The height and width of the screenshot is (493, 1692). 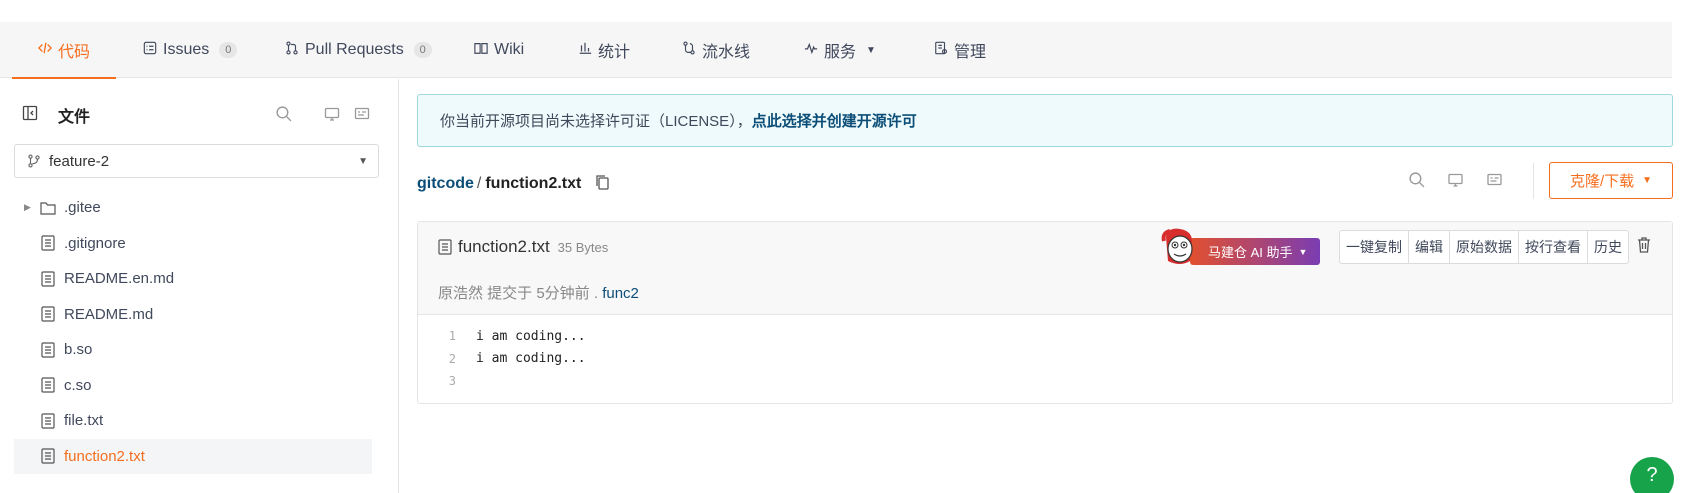 I want to click on file-actions: 一键复制 编辑 原始数据 按行查看 历史, so click(x=1484, y=247).